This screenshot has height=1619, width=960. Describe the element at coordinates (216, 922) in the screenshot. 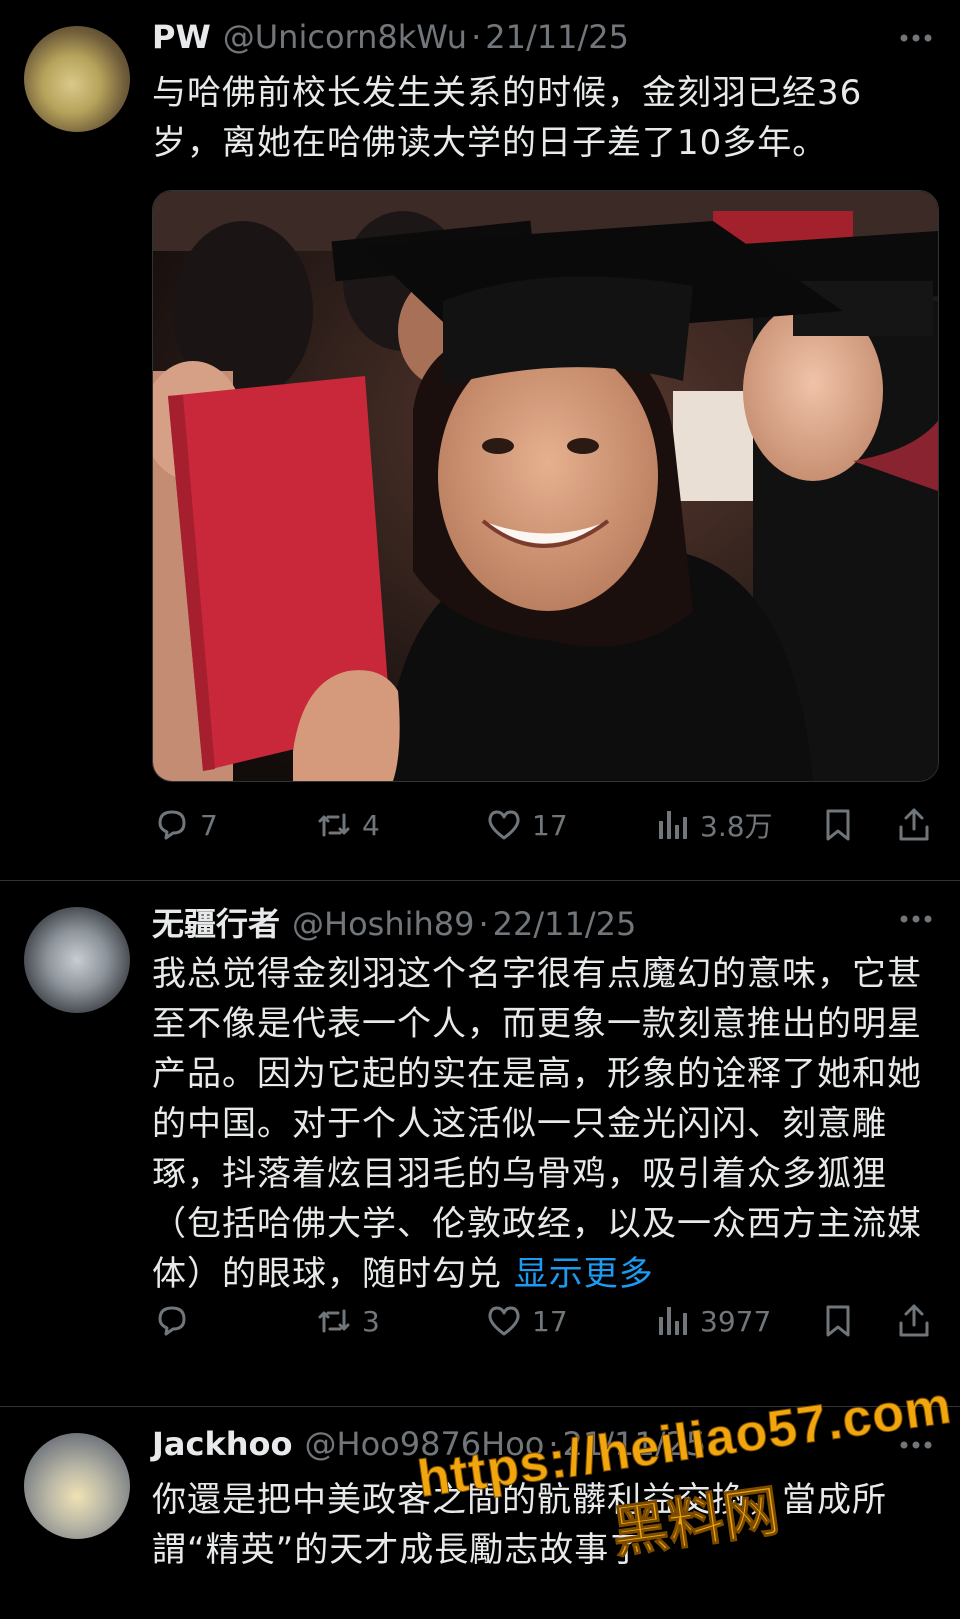

I see `author-name: 无疆行者` at that location.